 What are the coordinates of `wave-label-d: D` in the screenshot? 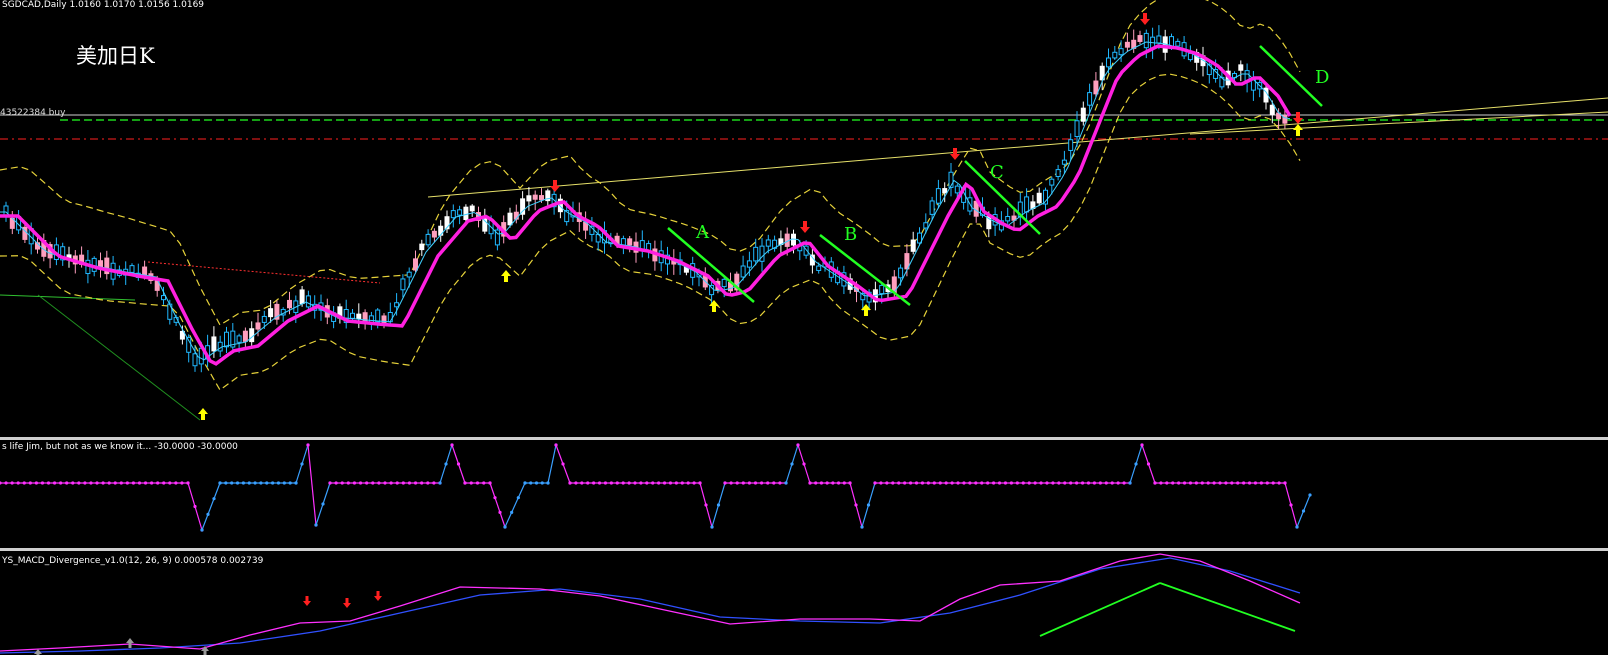 It's located at (1322, 77).